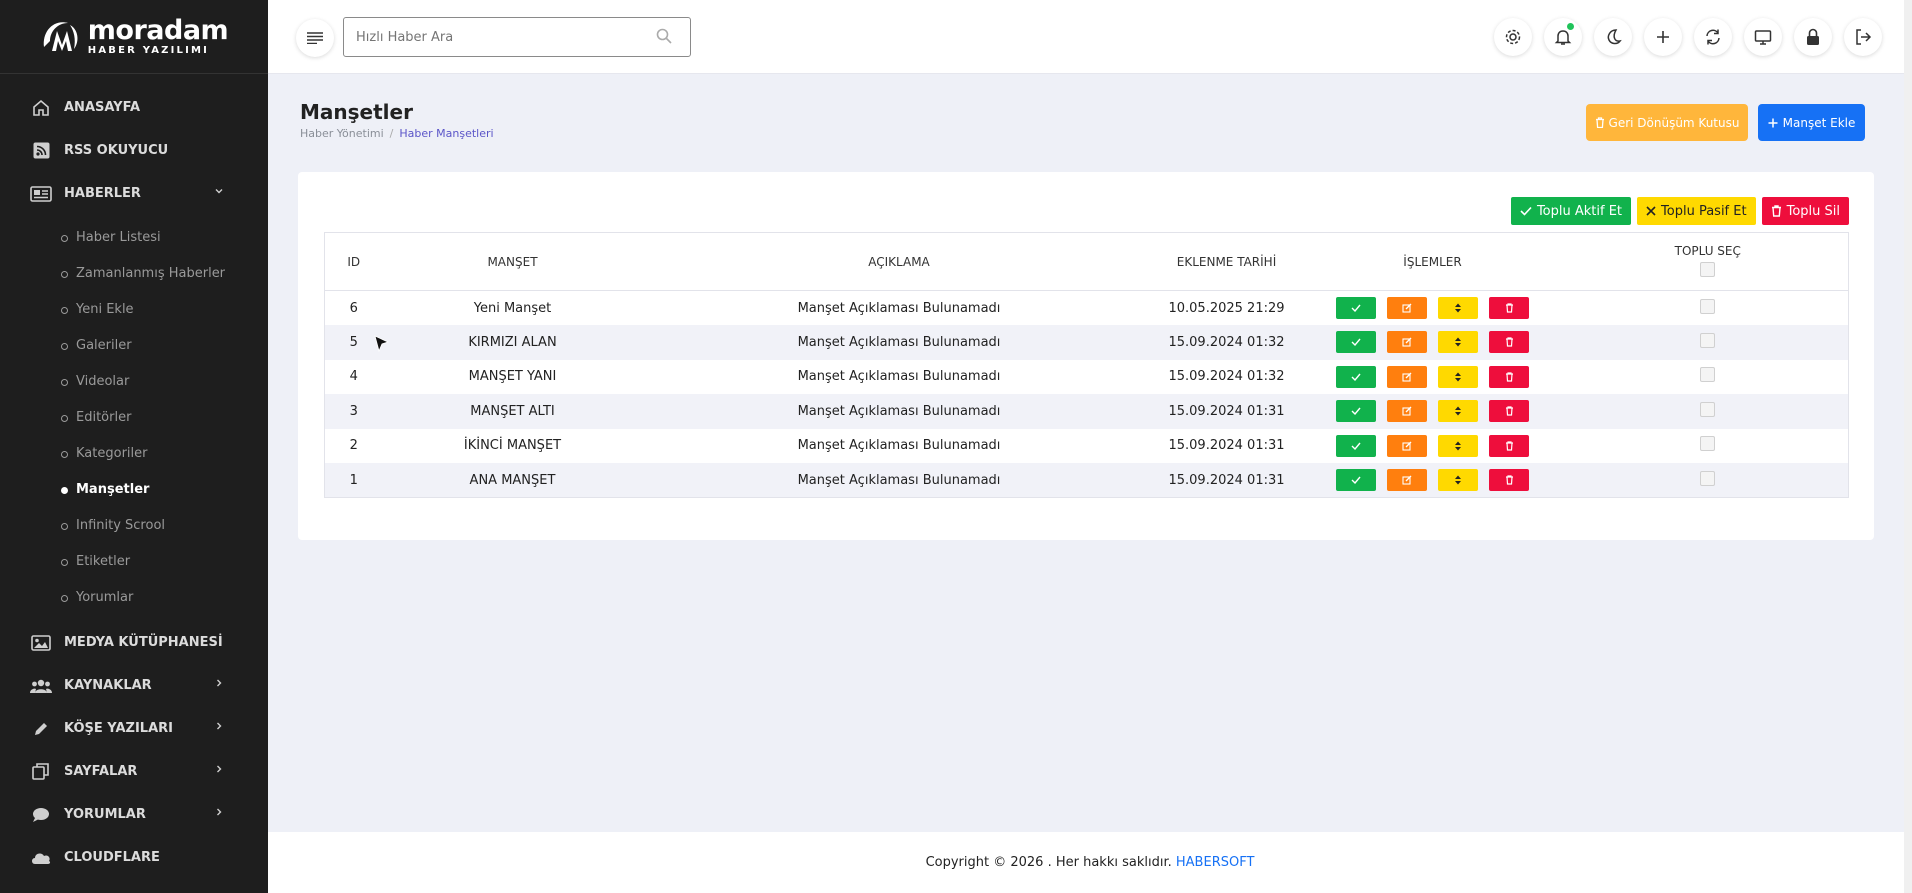 The height and width of the screenshot is (893, 1912). What do you see at coordinates (134, 728) in the screenshot?
I see `sidebar-item-kose-yazilari: KÖŞE YAZILARI` at bounding box center [134, 728].